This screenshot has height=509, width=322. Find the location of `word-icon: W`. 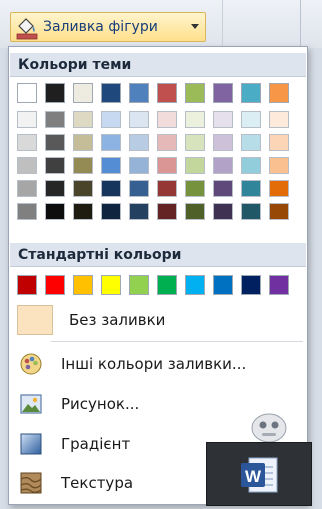

word-icon: W is located at coordinates (260, 475).